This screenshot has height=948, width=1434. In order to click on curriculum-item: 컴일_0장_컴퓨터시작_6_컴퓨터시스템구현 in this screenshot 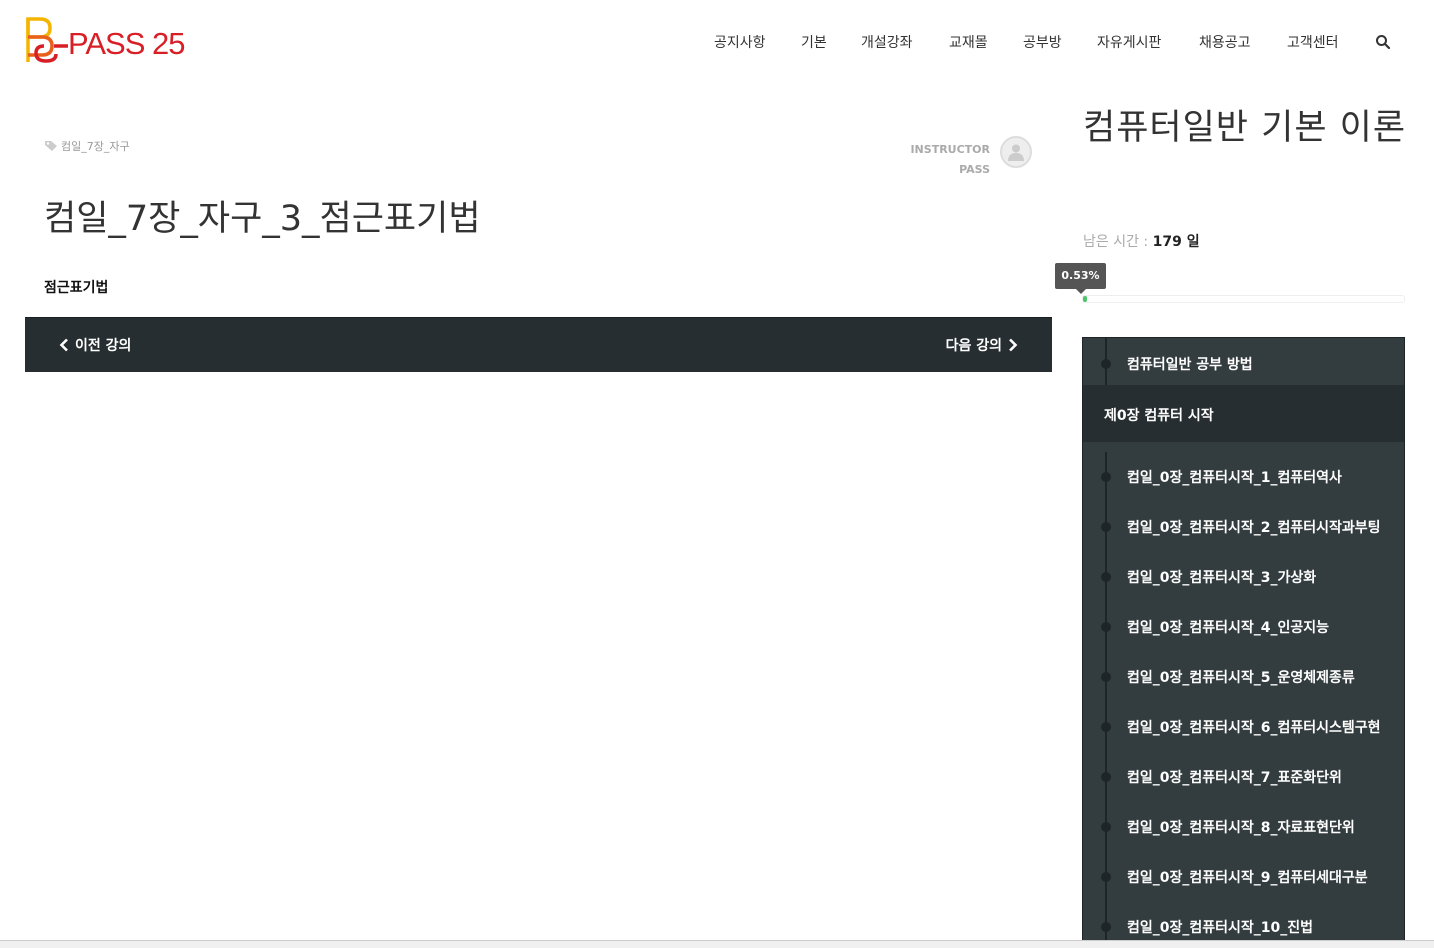, I will do `click(1243, 727)`.